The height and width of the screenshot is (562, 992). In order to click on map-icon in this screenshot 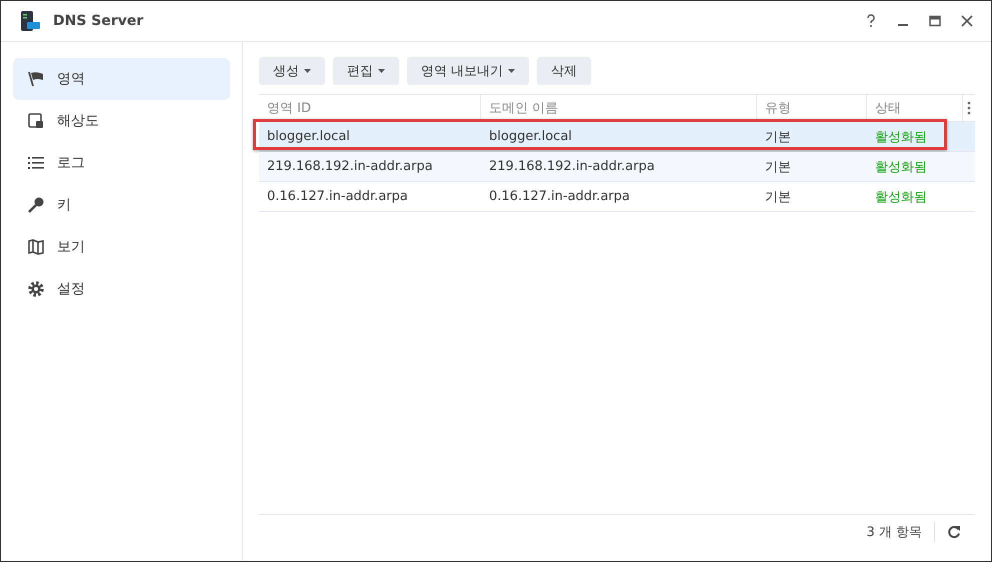, I will do `click(36, 247)`.